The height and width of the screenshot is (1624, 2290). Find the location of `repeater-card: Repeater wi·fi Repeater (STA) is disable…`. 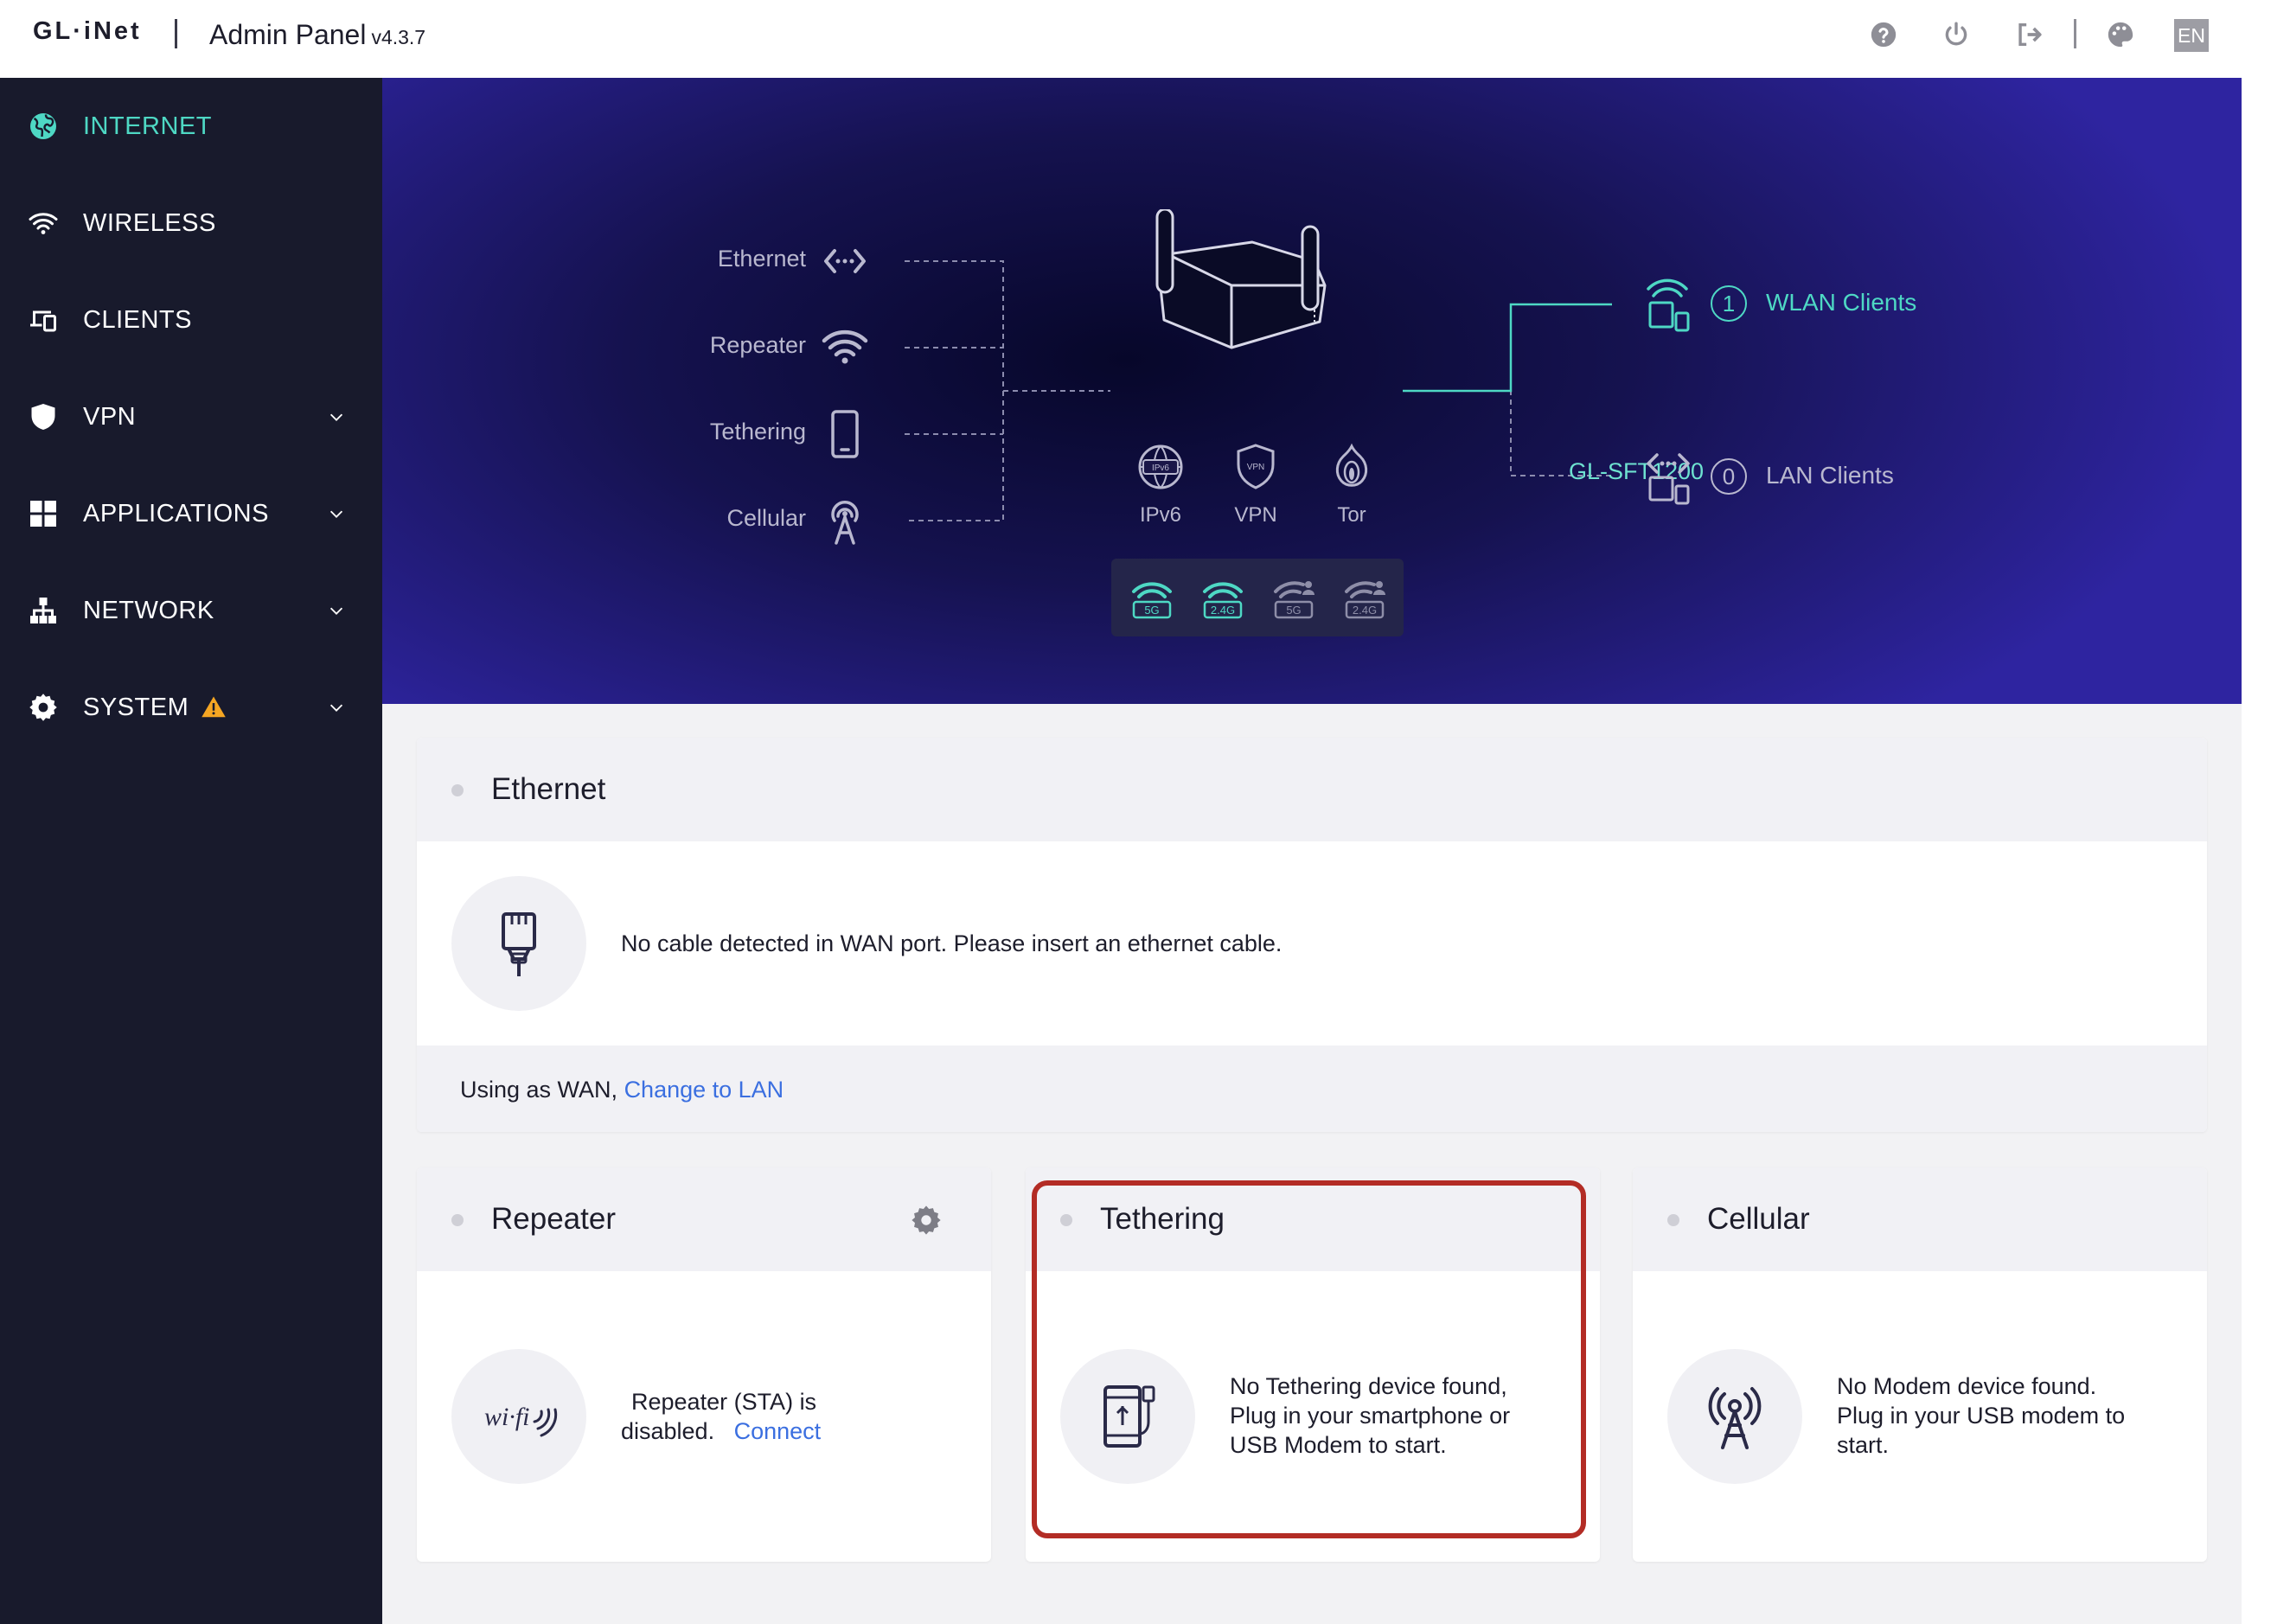

repeater-card: Repeater wi·fi Repeater (STA) is disable… is located at coordinates (704, 1364).